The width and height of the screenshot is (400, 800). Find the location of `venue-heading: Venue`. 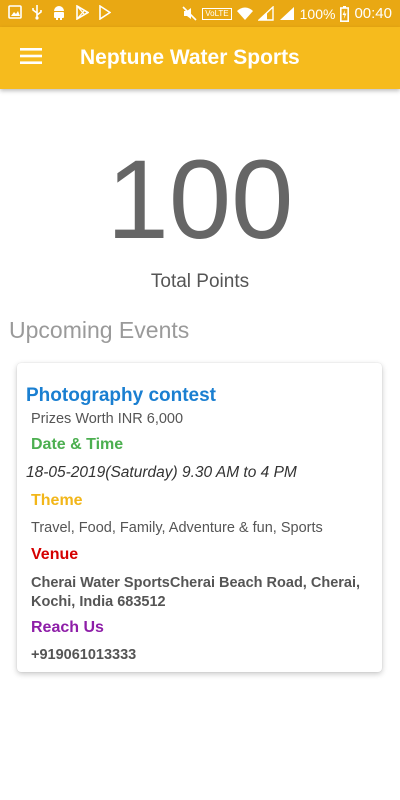

venue-heading: Venue is located at coordinates (55, 554).